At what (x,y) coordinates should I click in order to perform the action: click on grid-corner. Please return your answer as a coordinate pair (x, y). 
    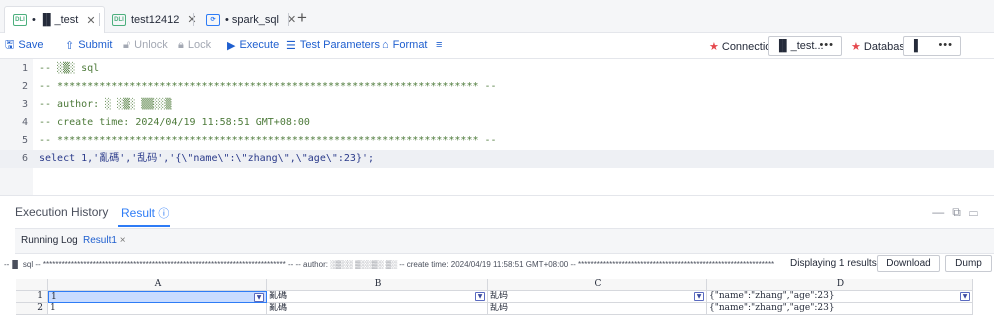
    Looking at the image, I should click on (32, 285).